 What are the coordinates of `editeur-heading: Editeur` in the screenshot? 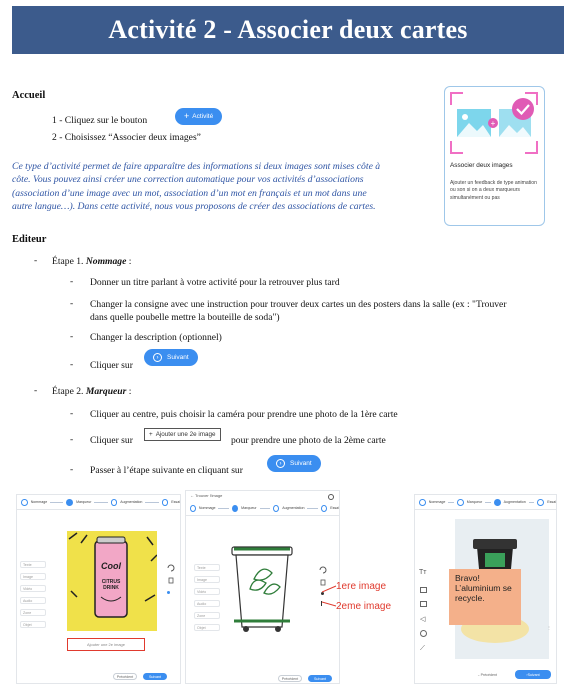 It's located at (29, 239).